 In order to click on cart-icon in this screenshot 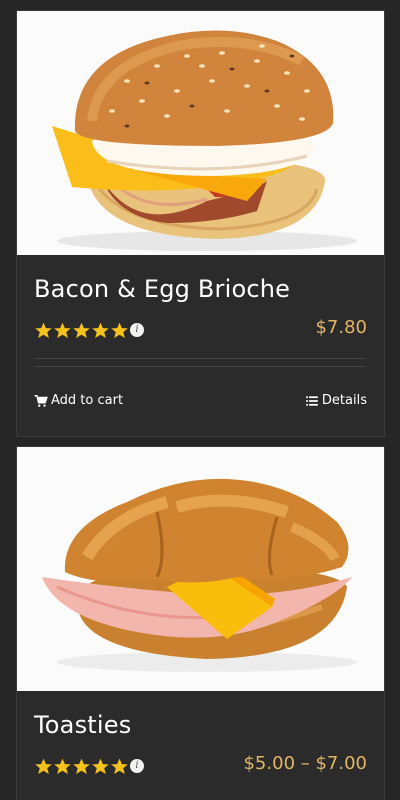, I will do `click(41, 400)`.